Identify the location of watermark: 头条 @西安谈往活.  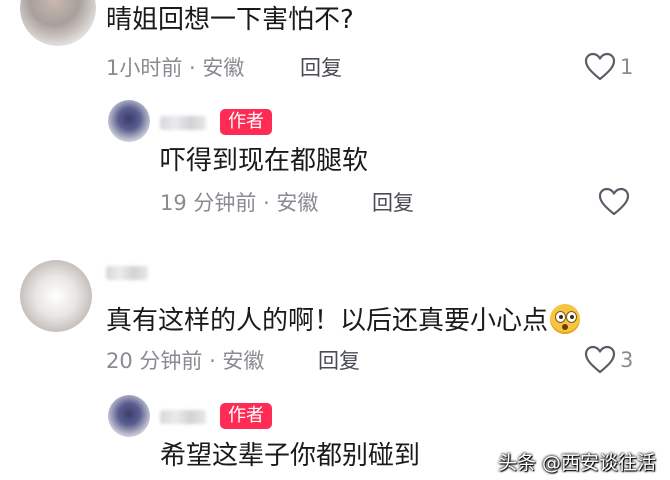
(577, 463).